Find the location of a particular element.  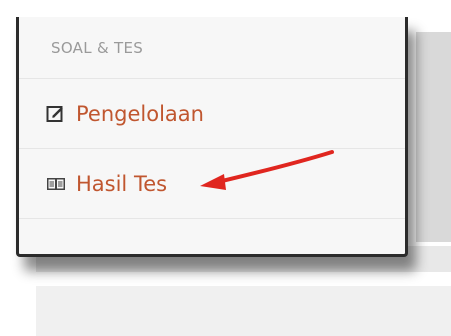

book-icon is located at coordinates (56, 184).